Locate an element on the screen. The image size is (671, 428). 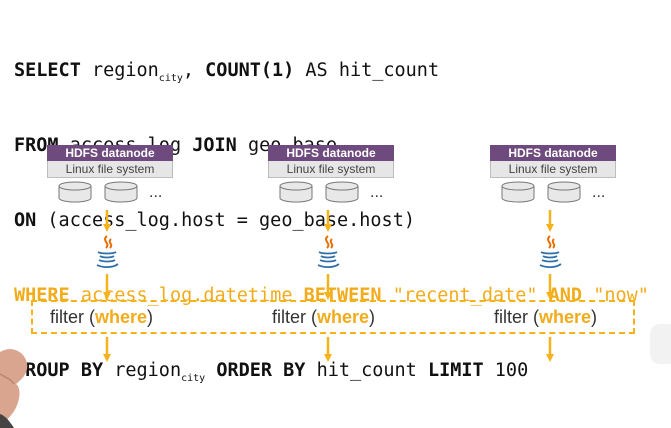
filter-label-2: filter (where) is located at coordinates (323, 317).